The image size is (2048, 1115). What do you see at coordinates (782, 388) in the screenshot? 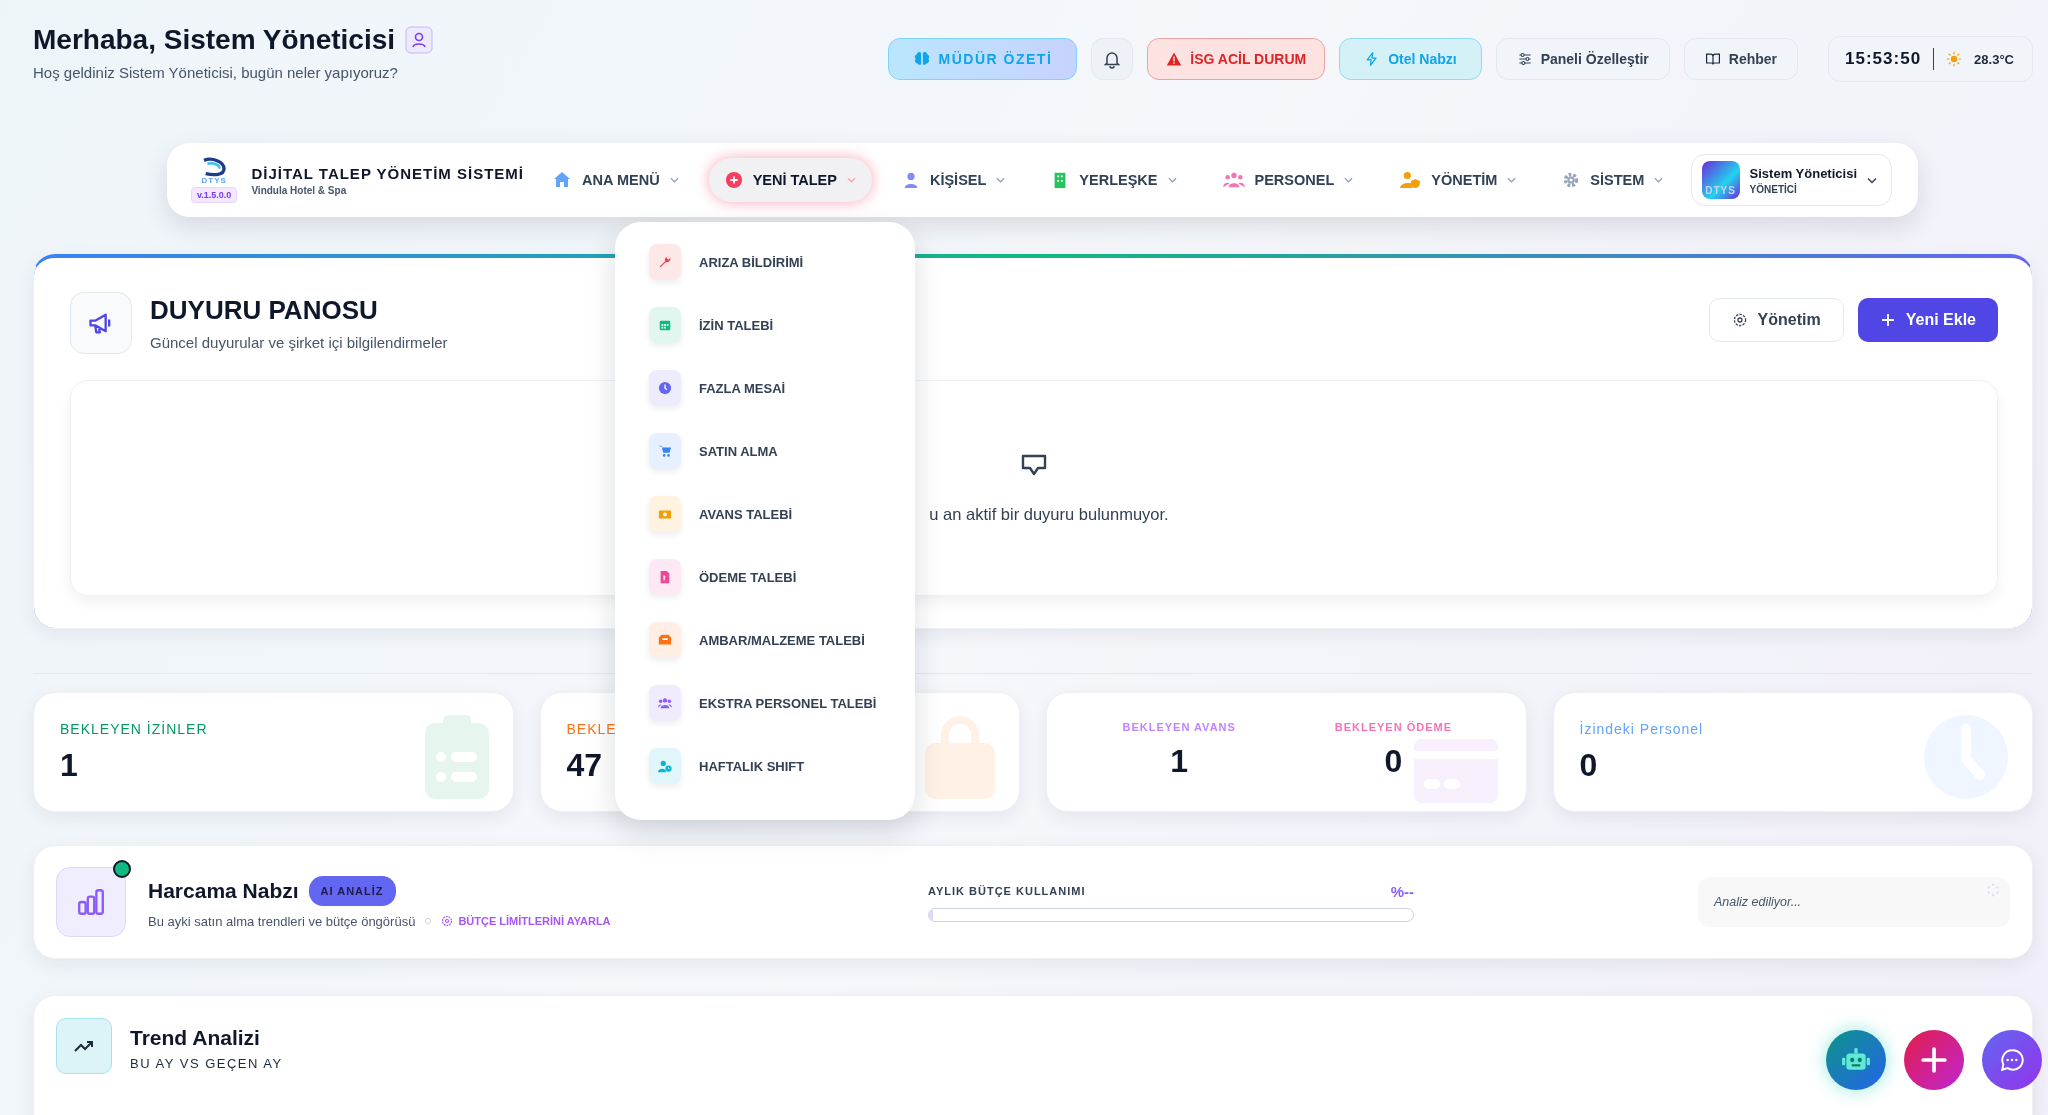
I see `menu-item: FAZLA MESAİ` at bounding box center [782, 388].